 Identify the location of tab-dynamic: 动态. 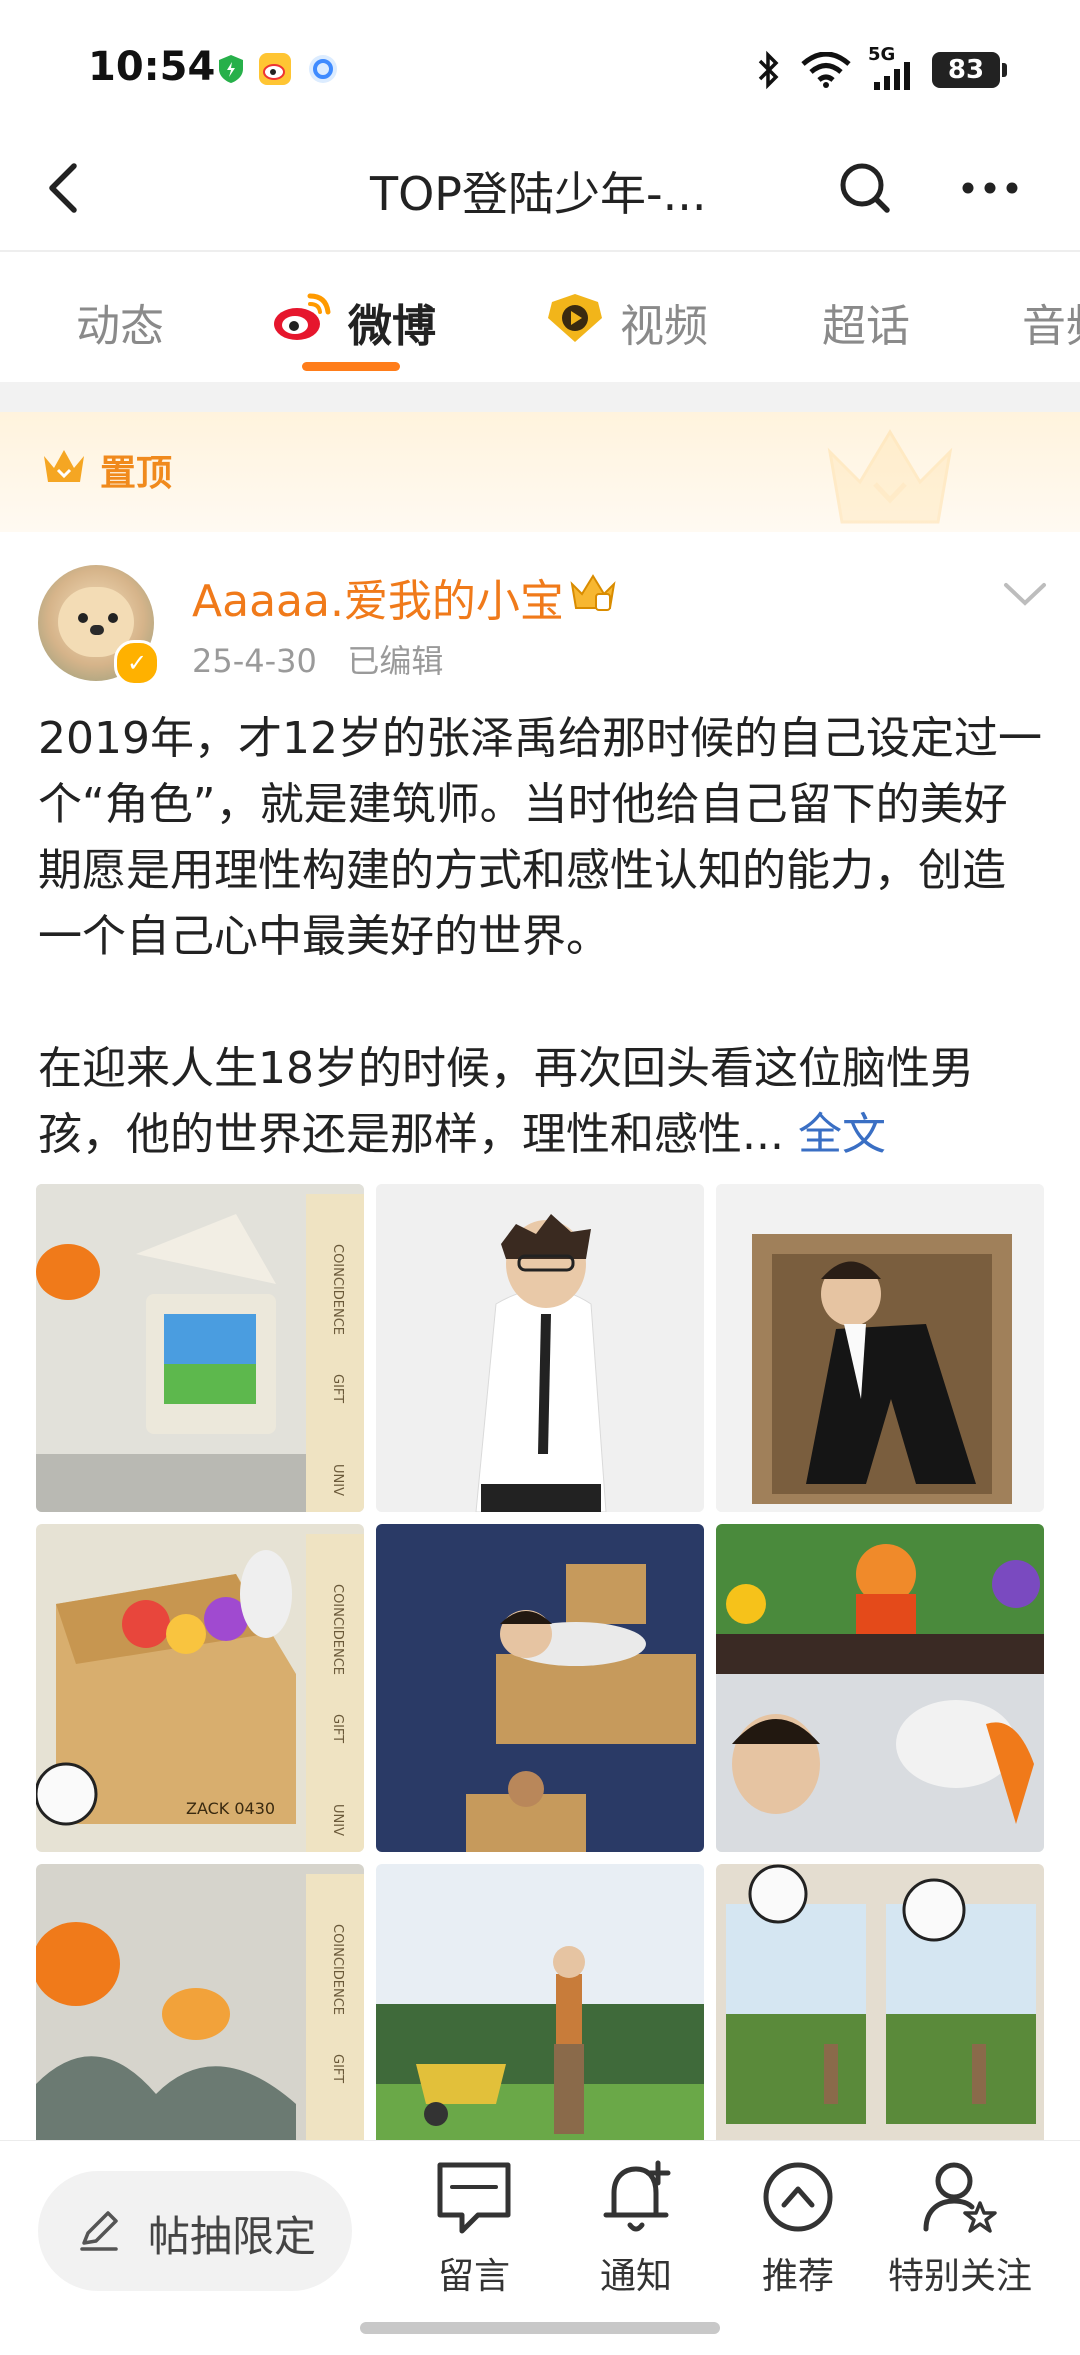
(120, 322).